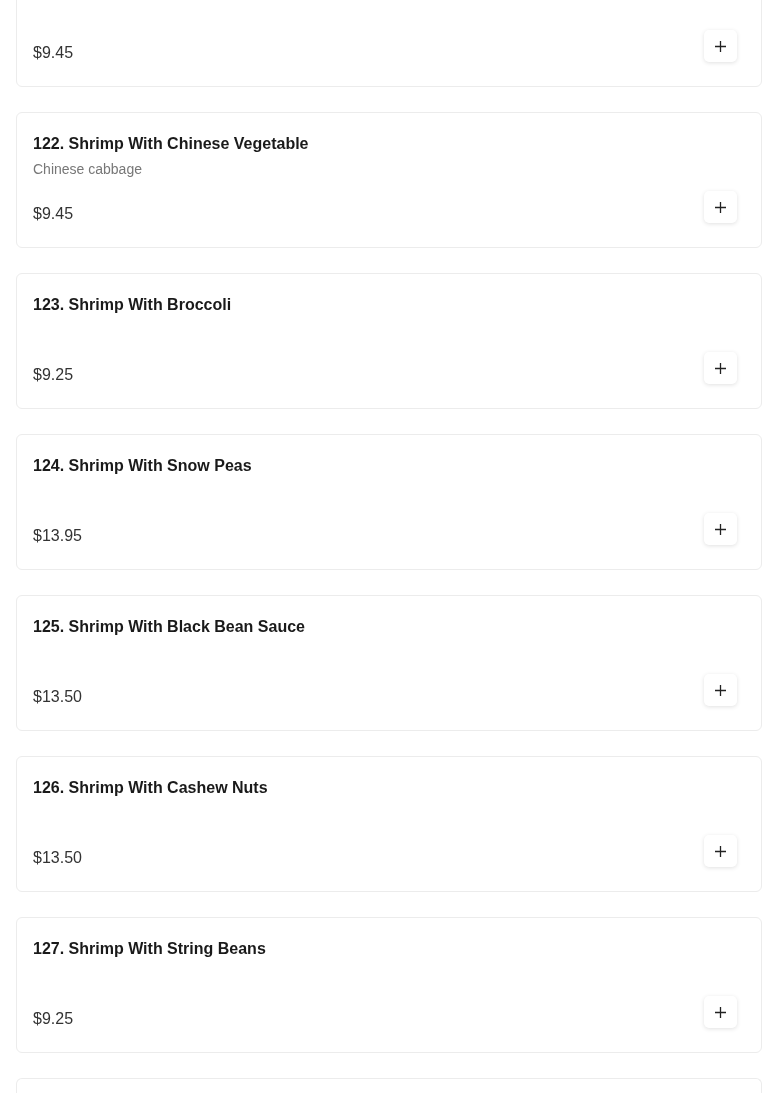 The width and height of the screenshot is (778, 1093). What do you see at coordinates (132, 305) in the screenshot?
I see `item-title: 123. Shrimp With Broccoli` at bounding box center [132, 305].